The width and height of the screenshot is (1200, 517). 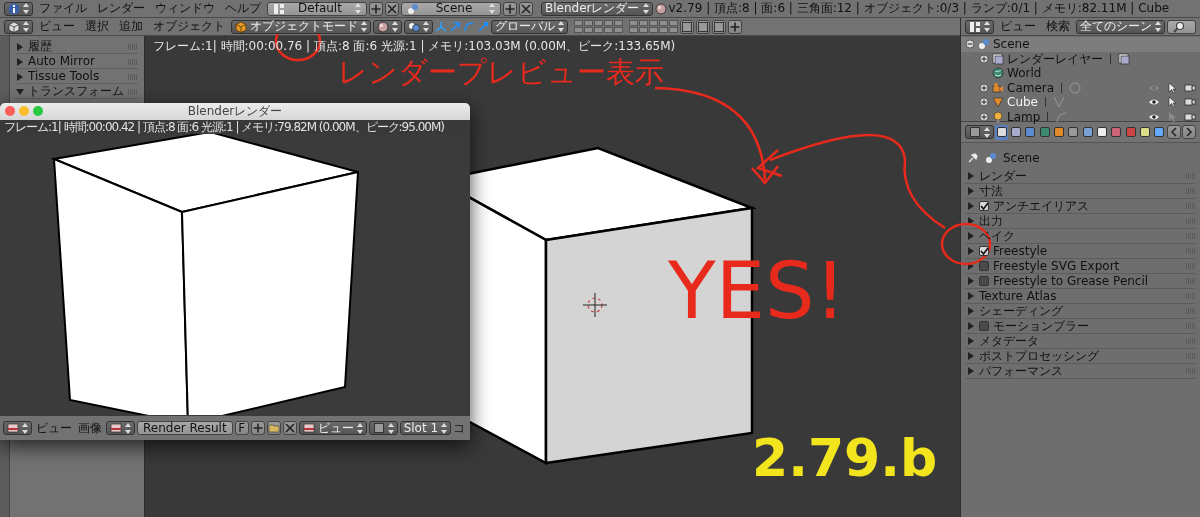 I want to click on menu-item: 画像, so click(x=90, y=428).